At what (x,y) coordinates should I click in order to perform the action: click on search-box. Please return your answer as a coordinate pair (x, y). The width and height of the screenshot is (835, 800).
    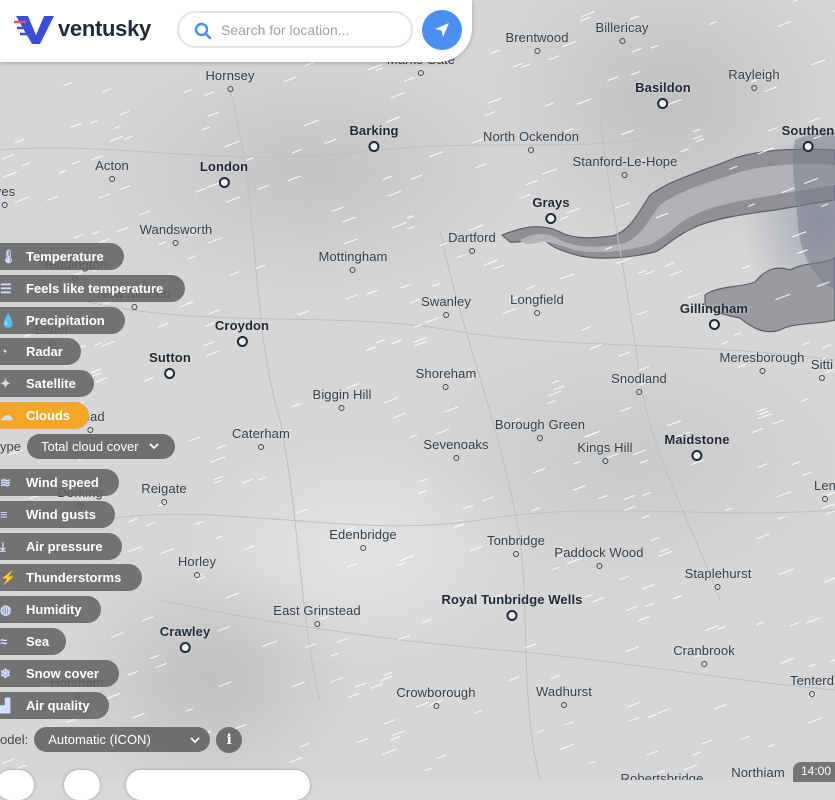
    Looking at the image, I should click on (295, 29).